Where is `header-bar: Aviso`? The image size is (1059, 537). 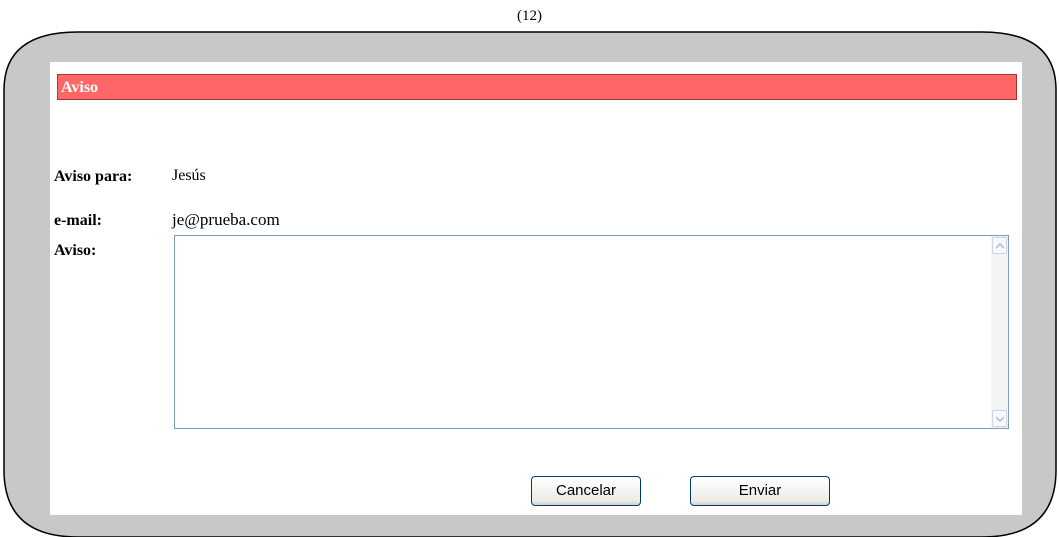
header-bar: Aviso is located at coordinates (537, 87).